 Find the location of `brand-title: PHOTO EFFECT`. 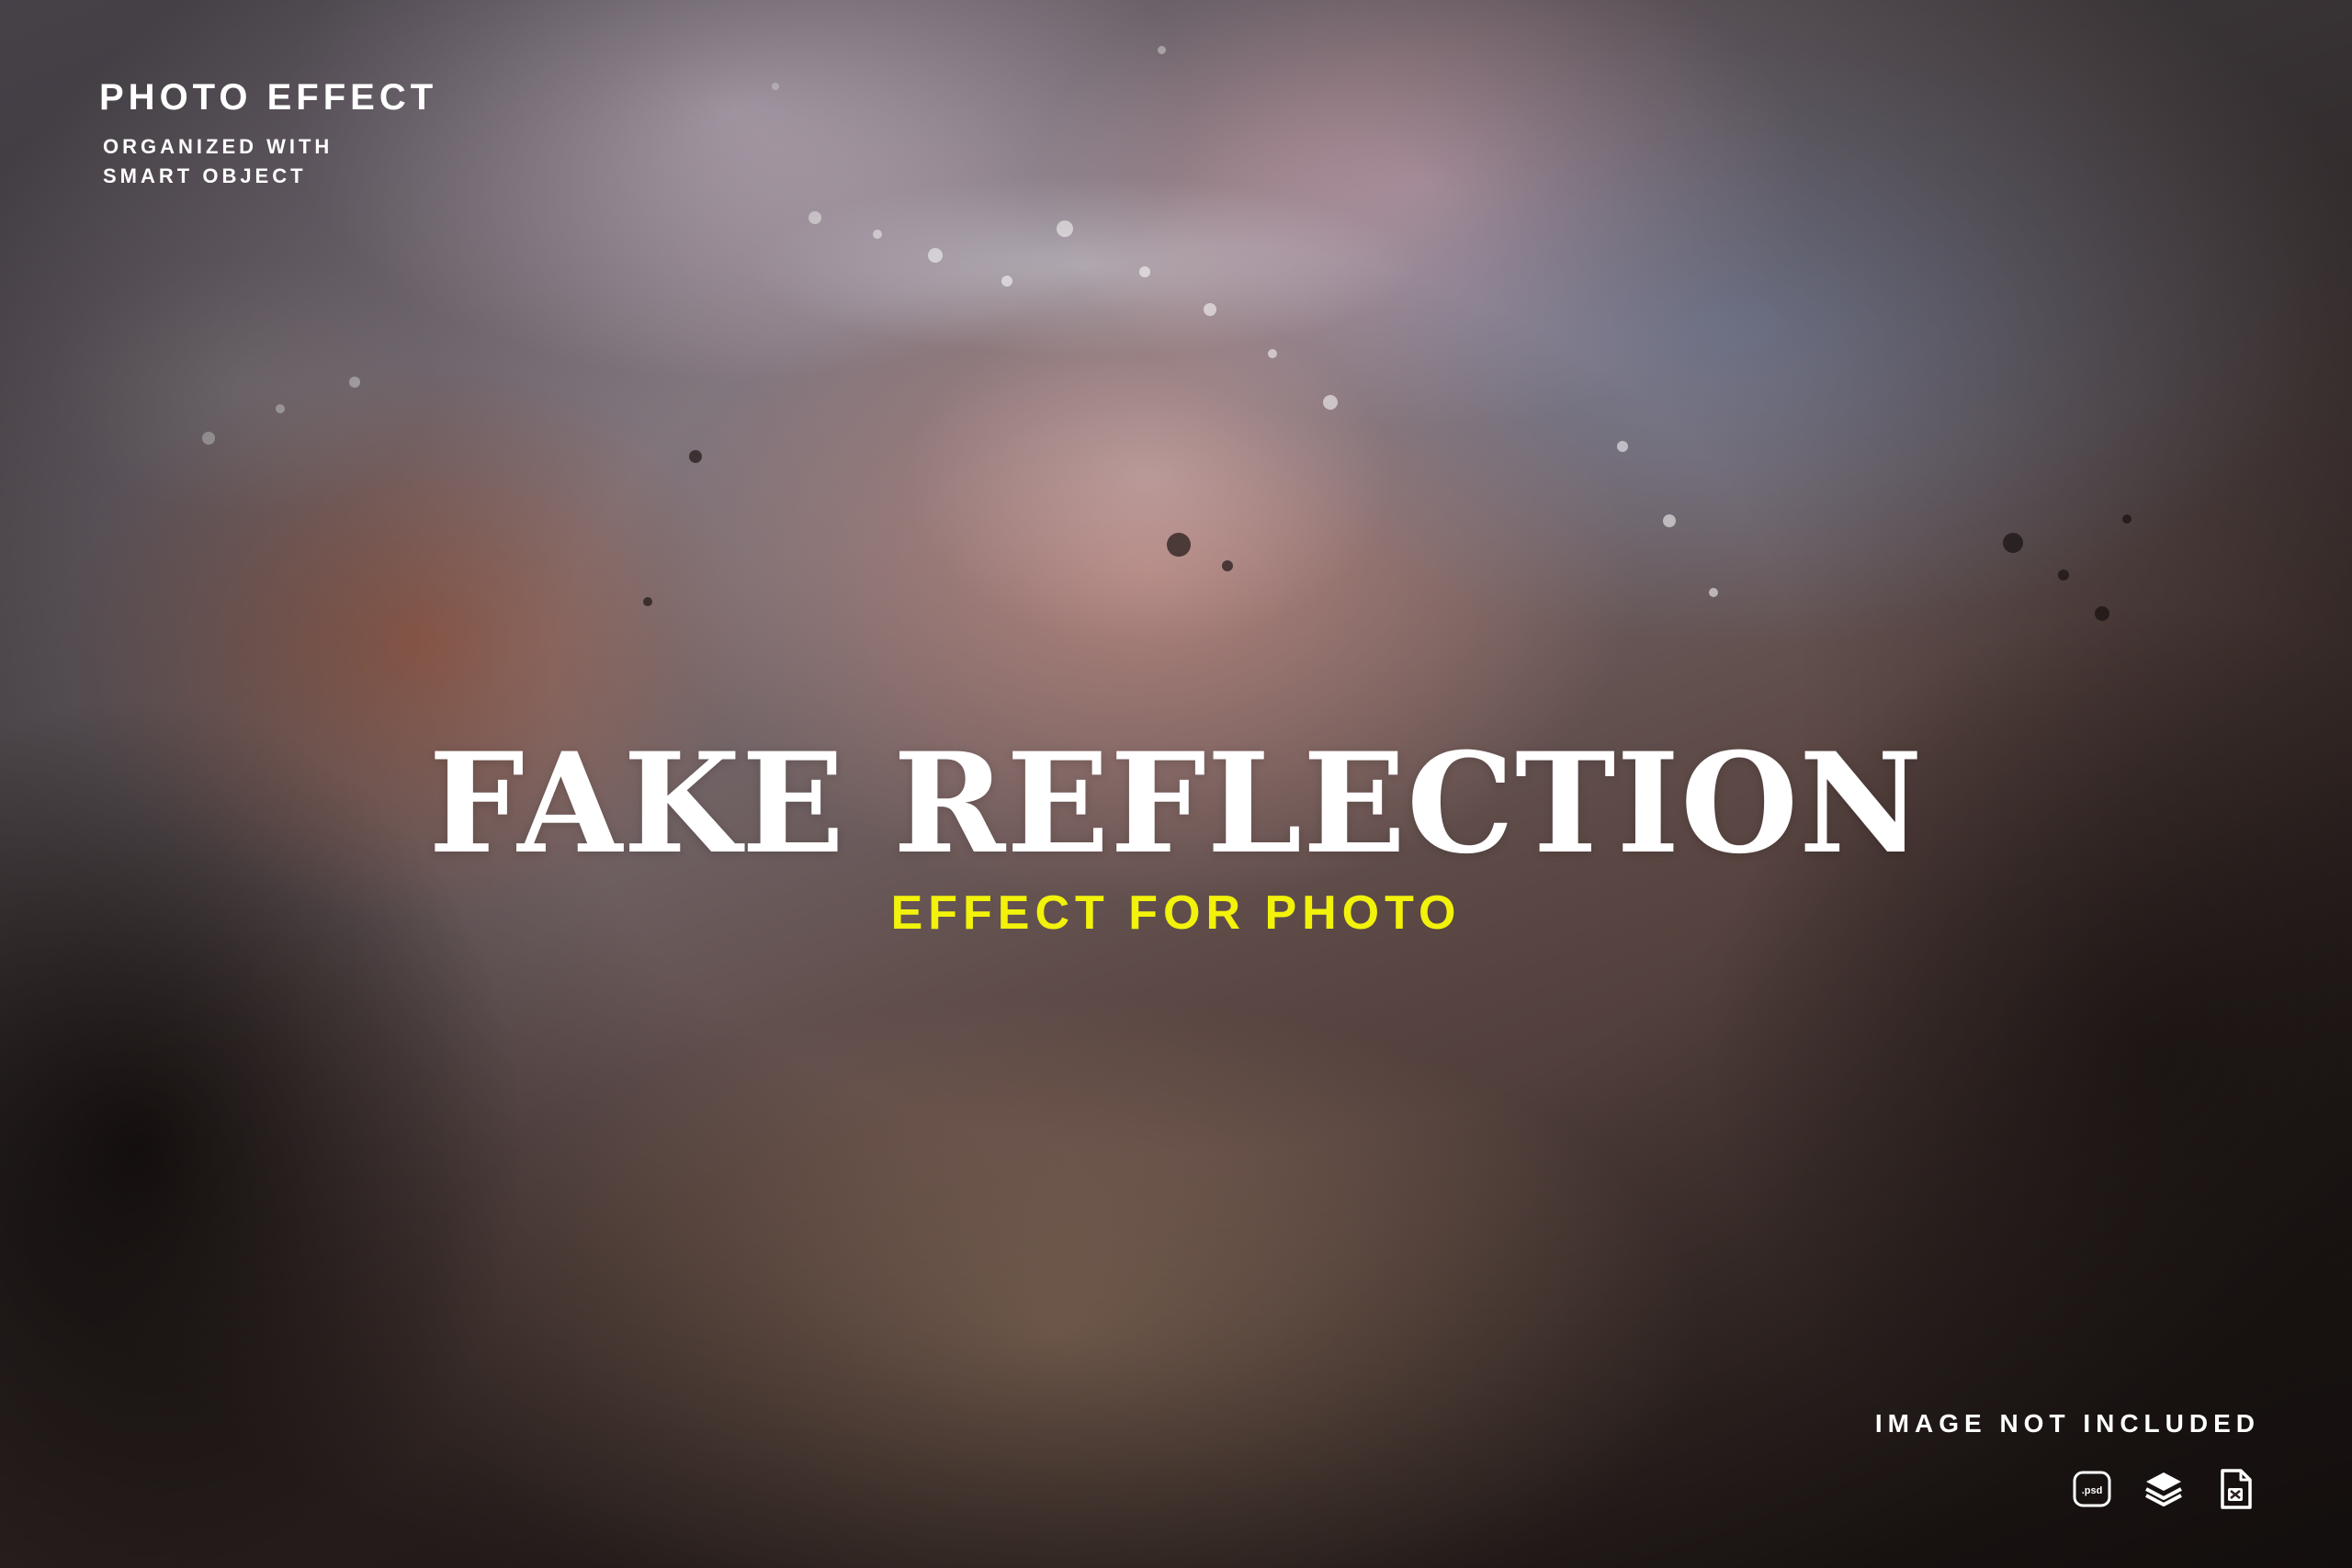

brand-title: PHOTO EFFECT is located at coordinates (268, 97).